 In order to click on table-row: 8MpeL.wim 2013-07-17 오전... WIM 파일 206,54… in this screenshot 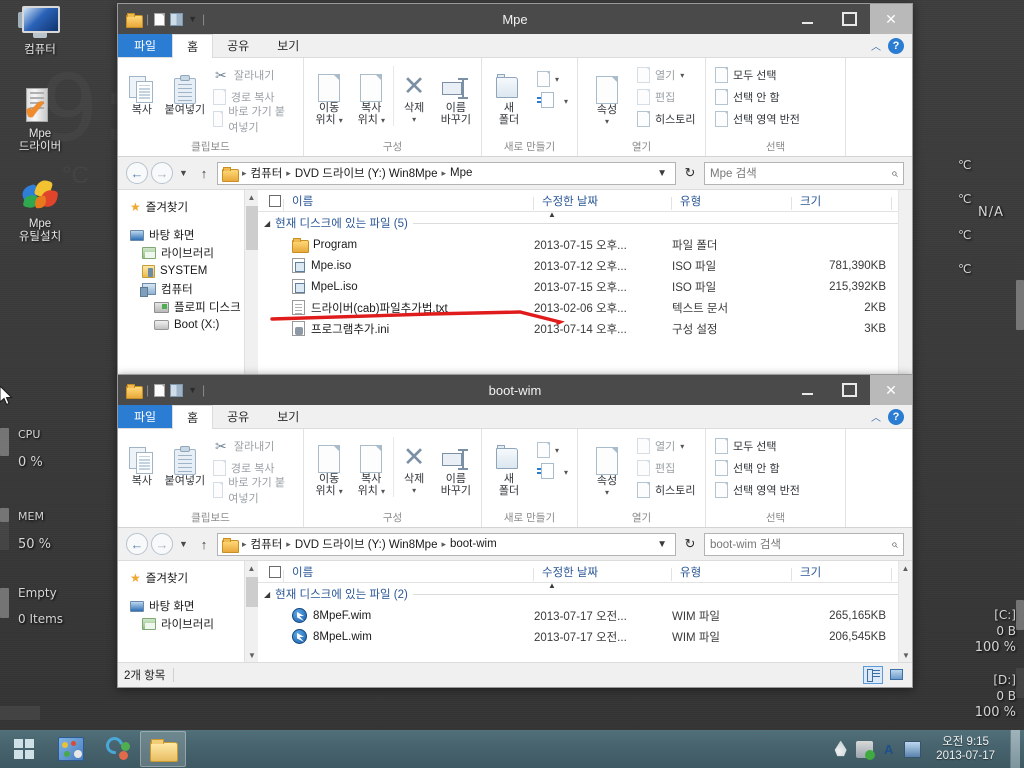, I will do `click(585, 636)`.